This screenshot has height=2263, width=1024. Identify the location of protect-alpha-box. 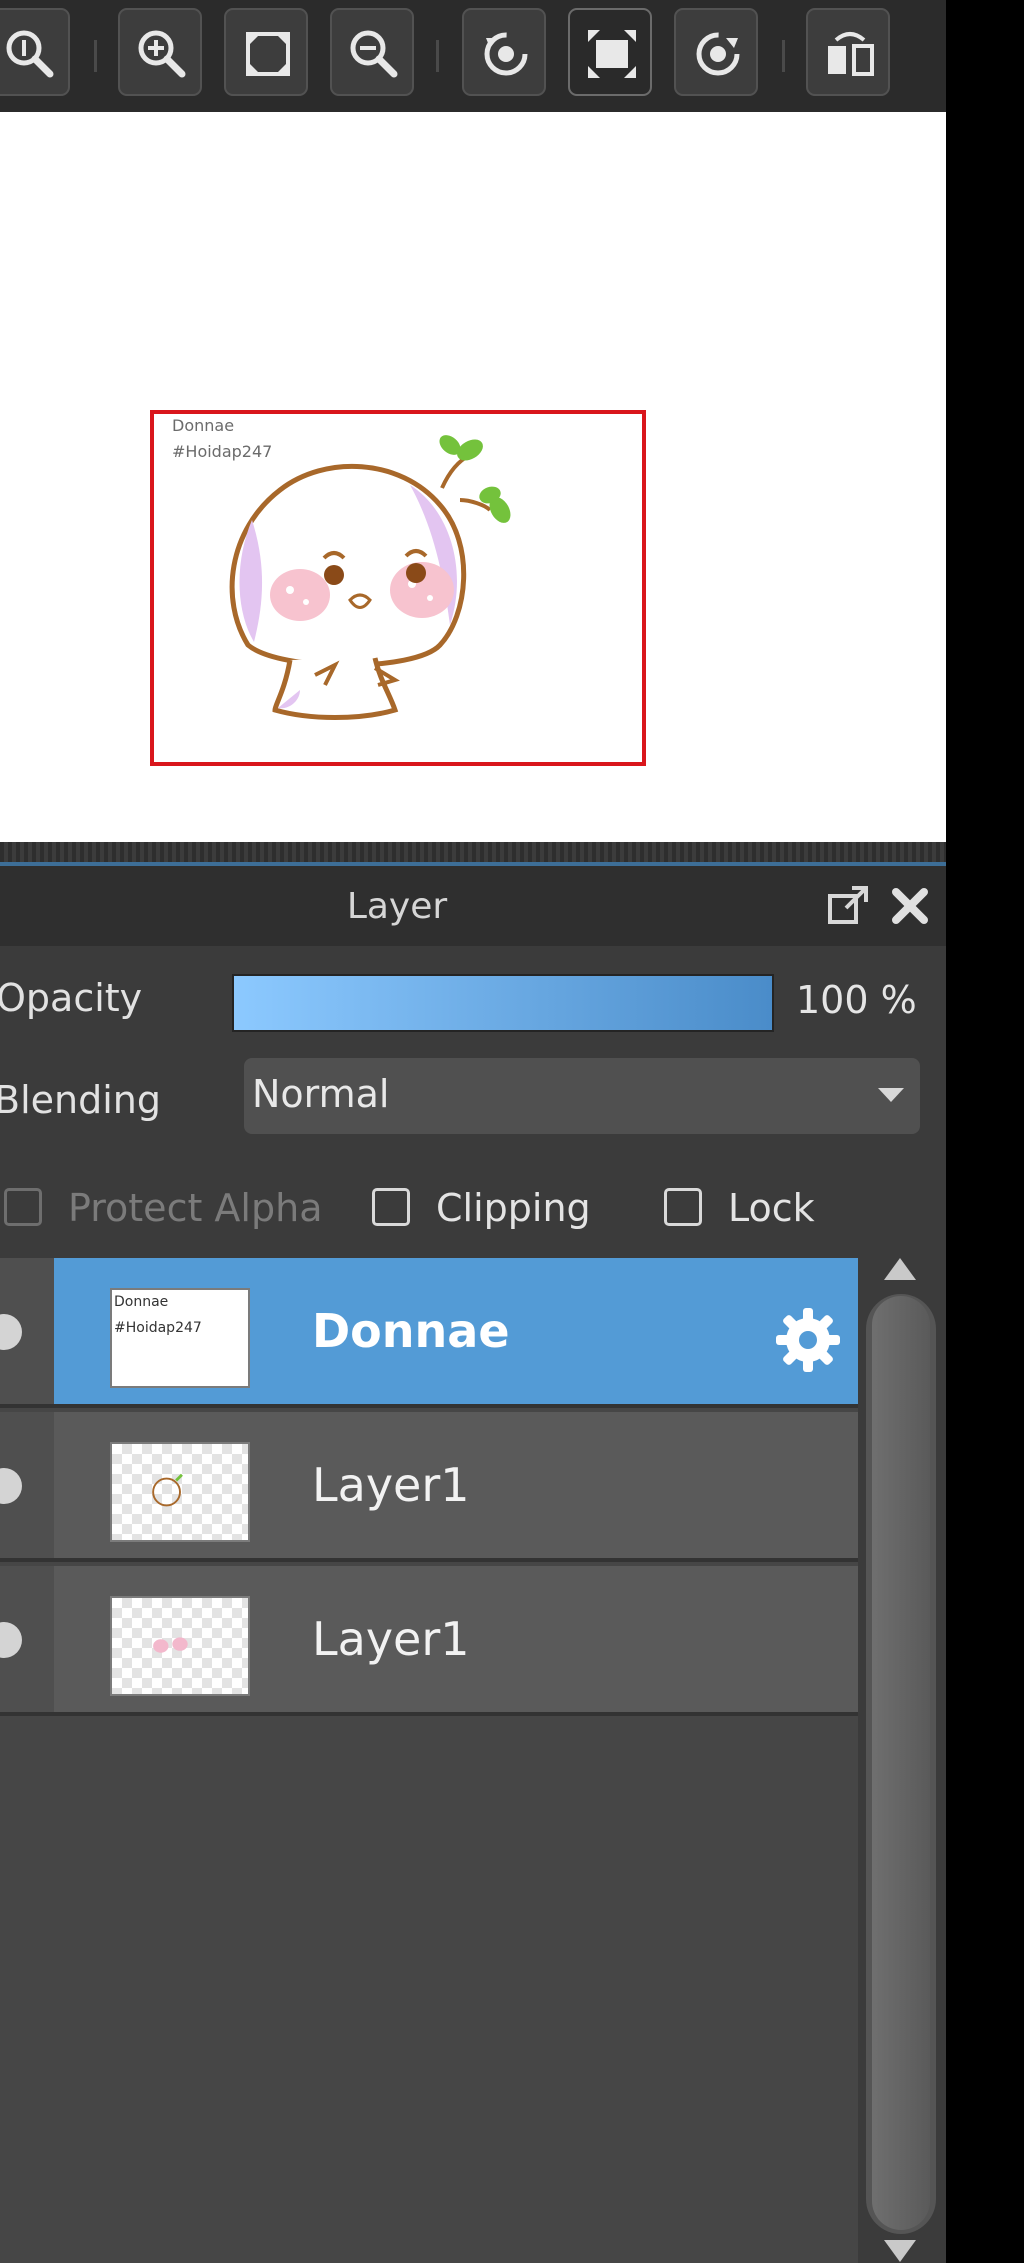
(23, 1207).